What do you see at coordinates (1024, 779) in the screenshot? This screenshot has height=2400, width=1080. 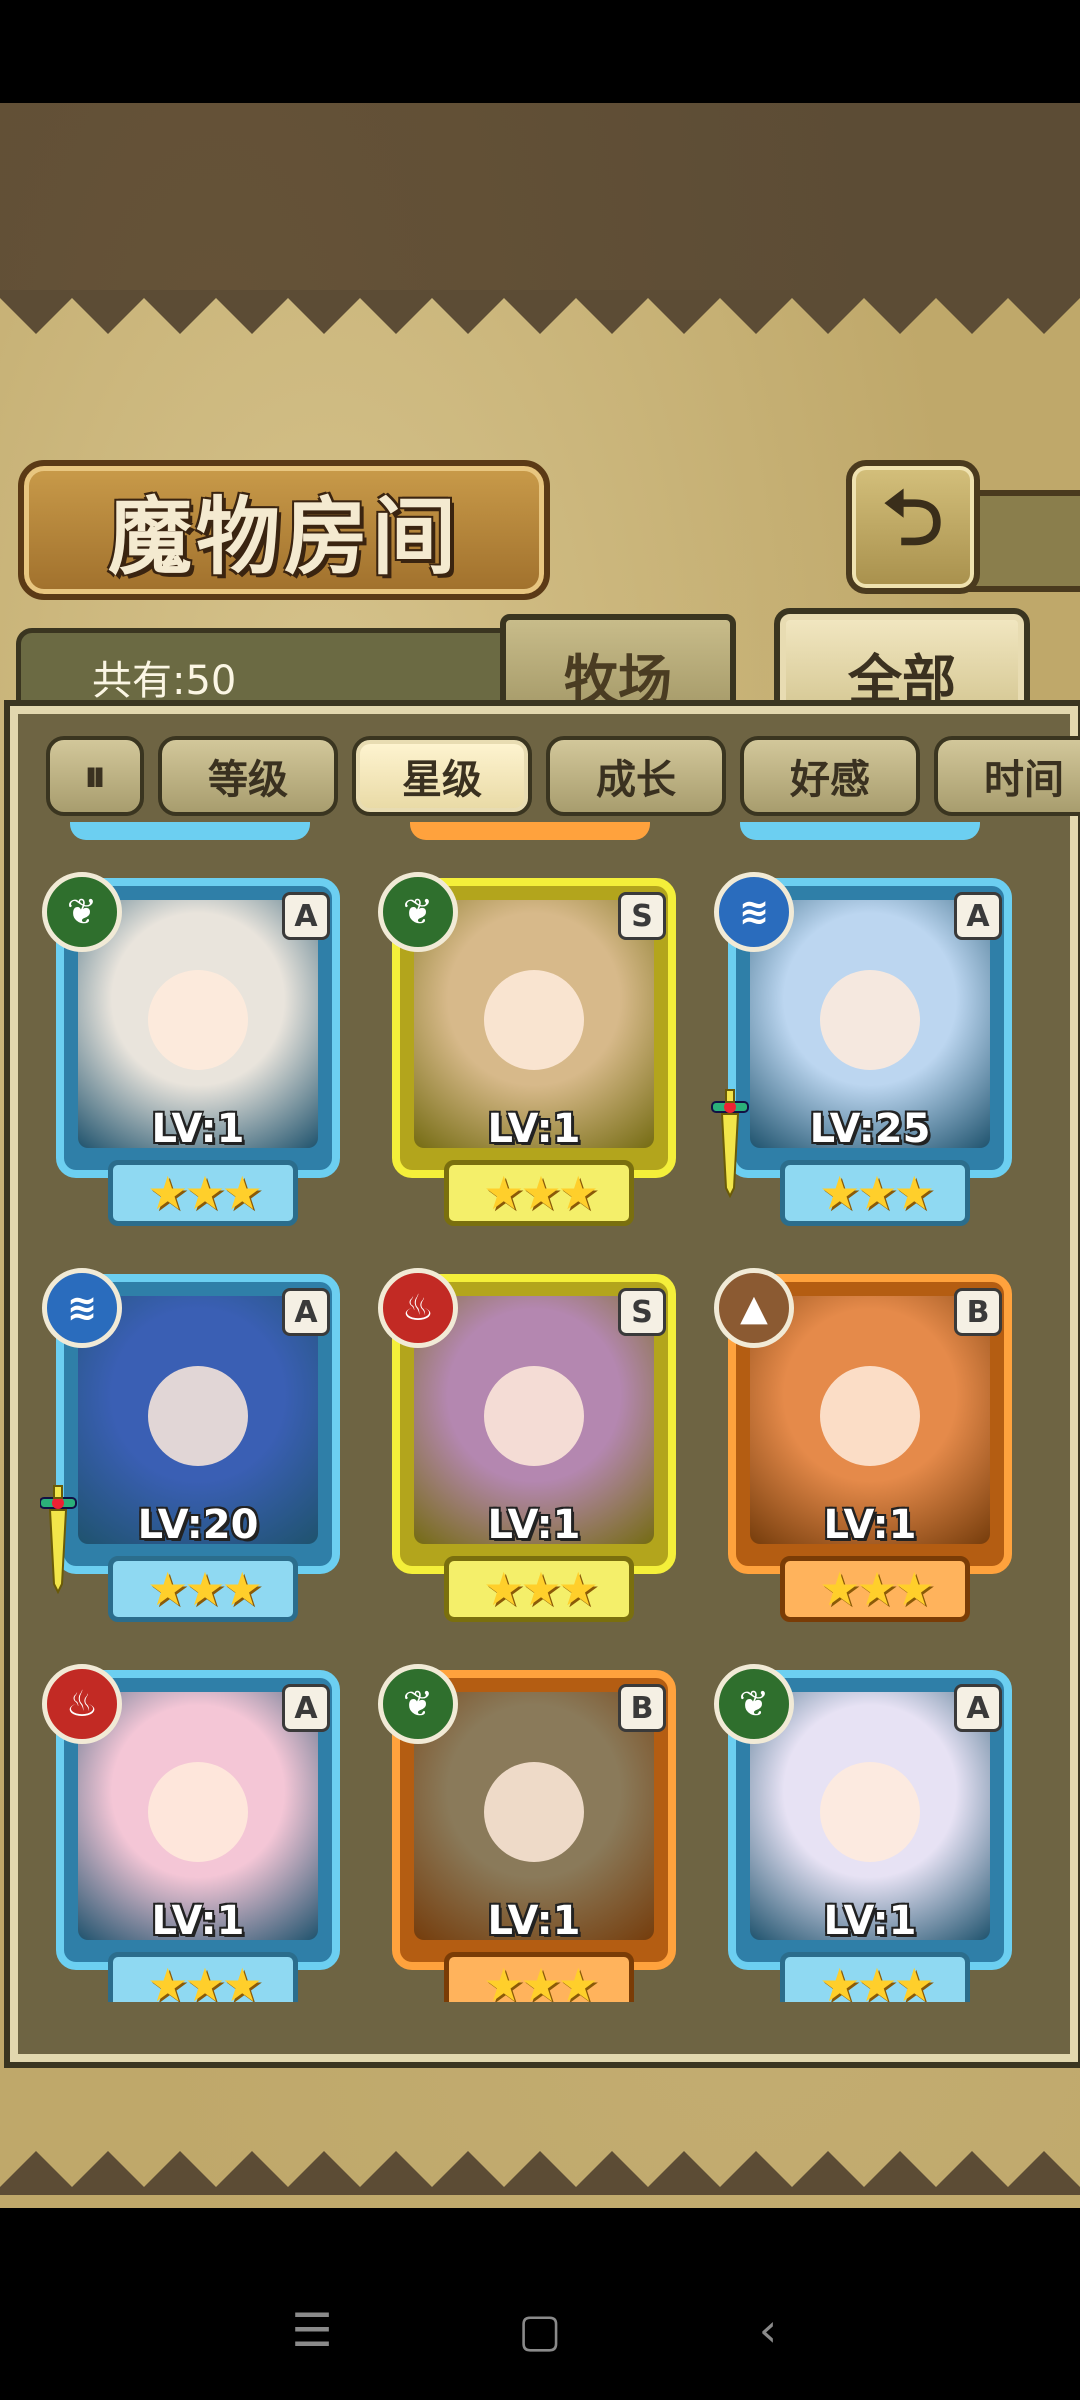 I see `sort-time-label: 时间` at bounding box center [1024, 779].